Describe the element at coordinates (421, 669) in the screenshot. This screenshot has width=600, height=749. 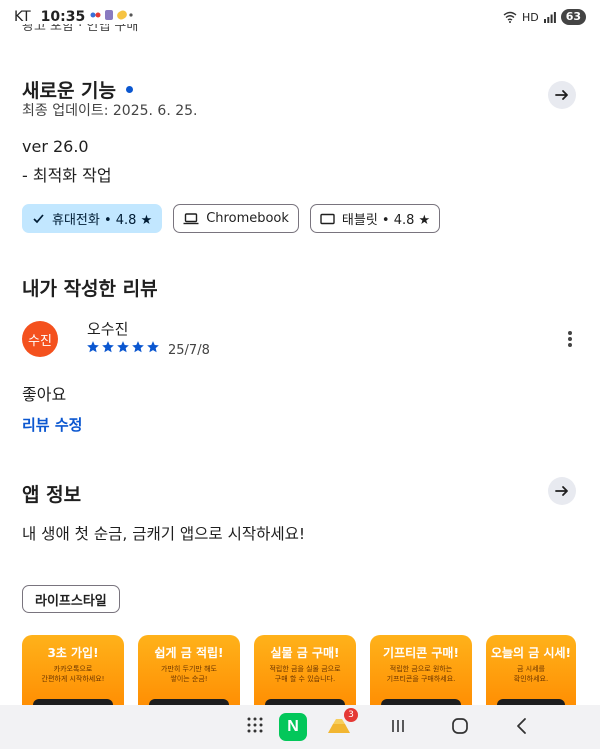
I see `screenshot-sub: 적립한 금으로 원하는` at that location.